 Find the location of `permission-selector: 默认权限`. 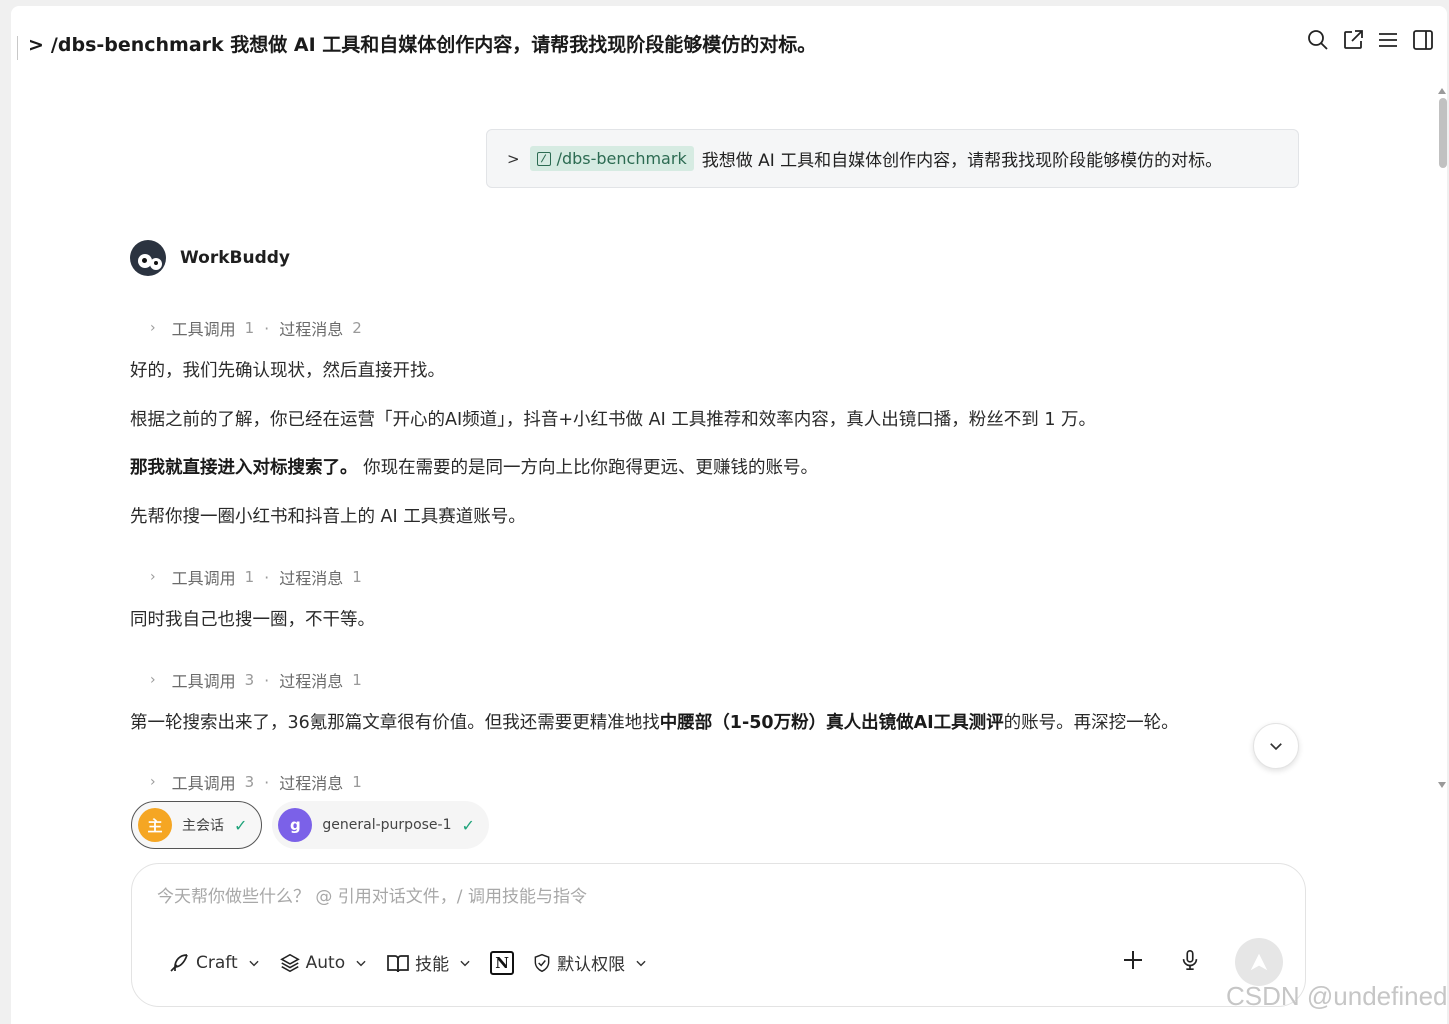

permission-selector: 默认权限 is located at coordinates (590, 962).